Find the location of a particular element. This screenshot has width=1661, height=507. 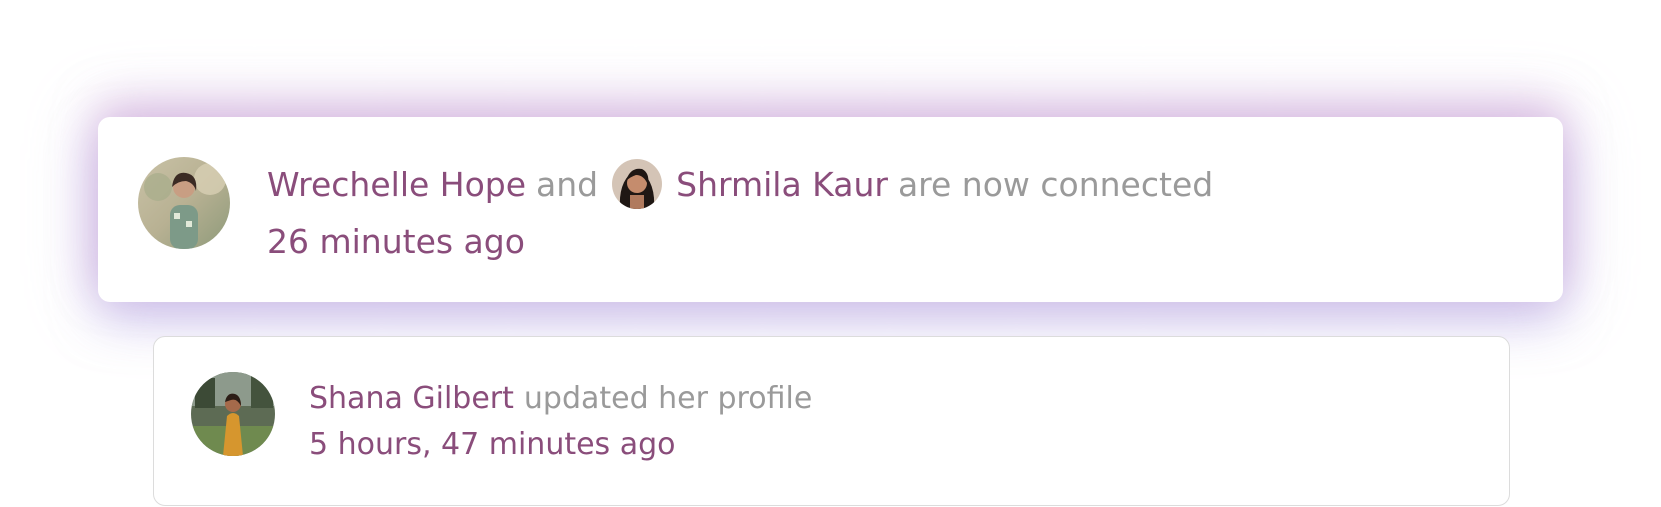

timestamp: 5 hours, 47 minutes ago is located at coordinates (492, 444).